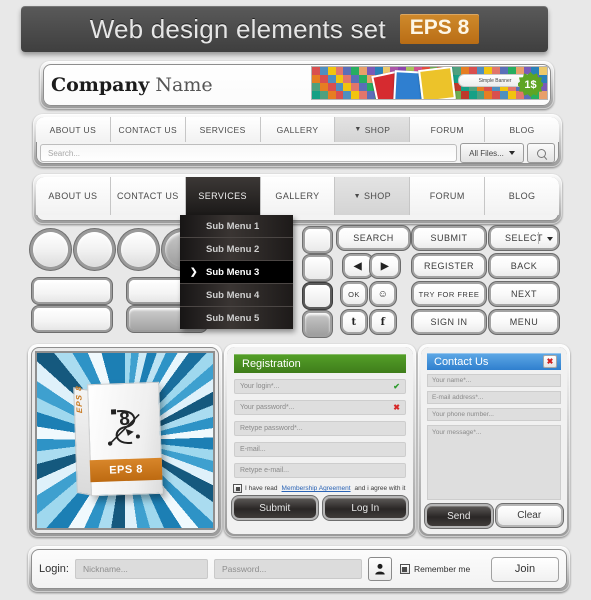  What do you see at coordinates (522, 196) in the screenshot?
I see `nav2-item-blog: BLOG` at bounding box center [522, 196].